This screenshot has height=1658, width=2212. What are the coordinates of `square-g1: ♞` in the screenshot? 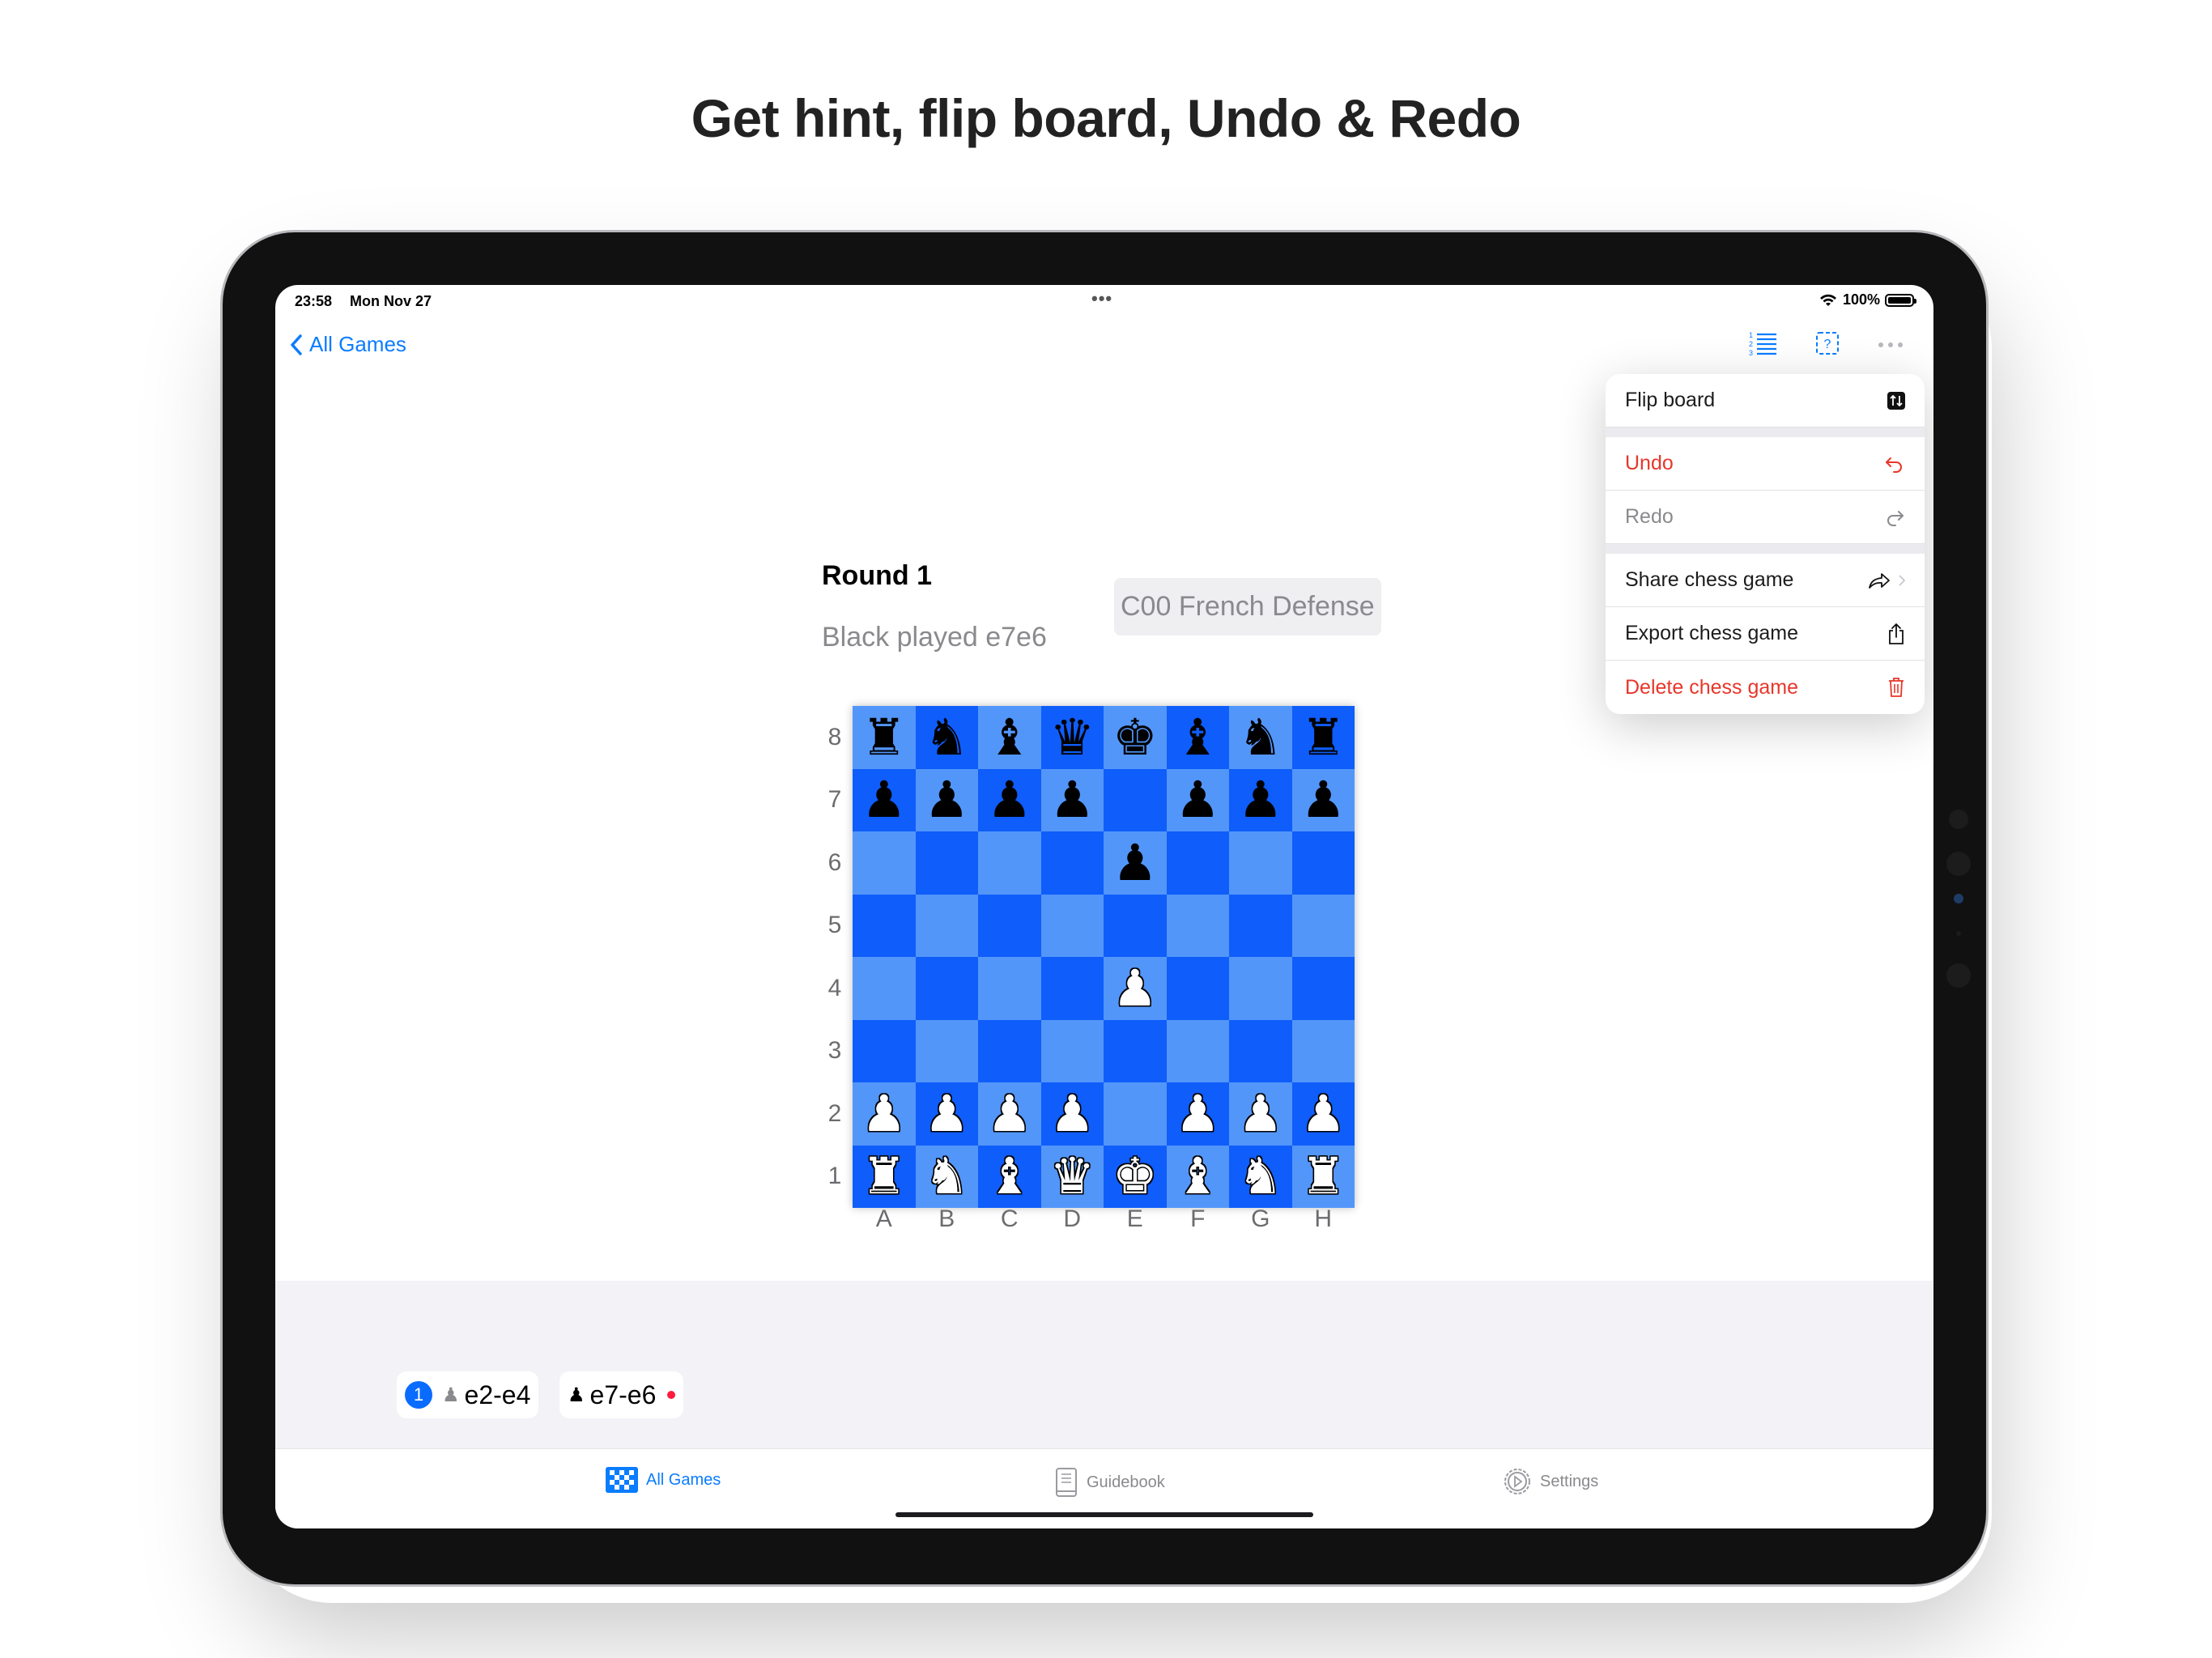 It's located at (1261, 1176).